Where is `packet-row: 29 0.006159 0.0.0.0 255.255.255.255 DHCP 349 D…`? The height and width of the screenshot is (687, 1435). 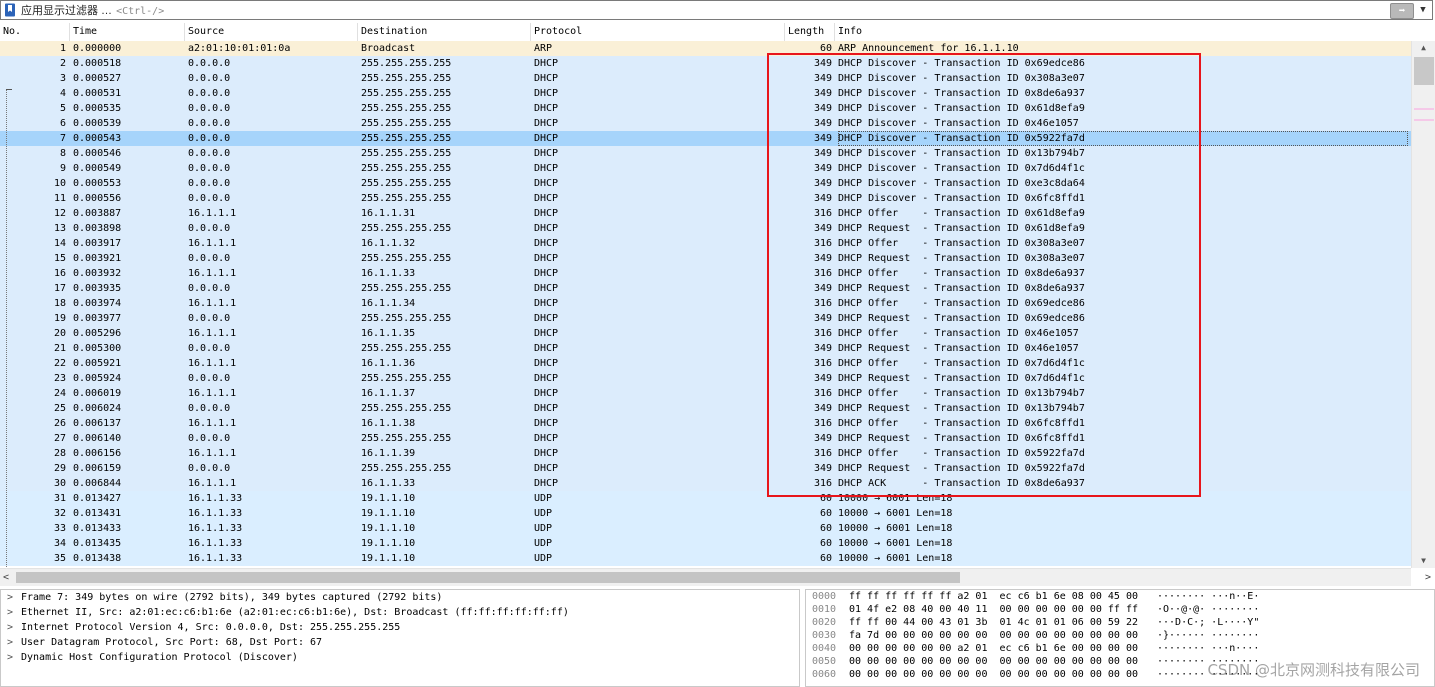 packet-row: 29 0.006159 0.0.0.0 255.255.255.255 DHCP 349 D… is located at coordinates (705, 468).